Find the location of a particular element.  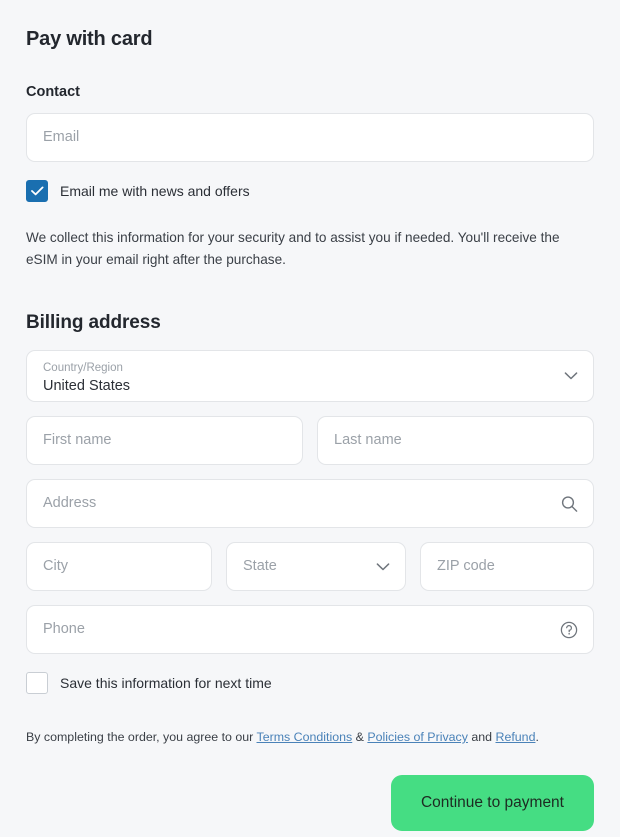

search-icon is located at coordinates (569, 503).